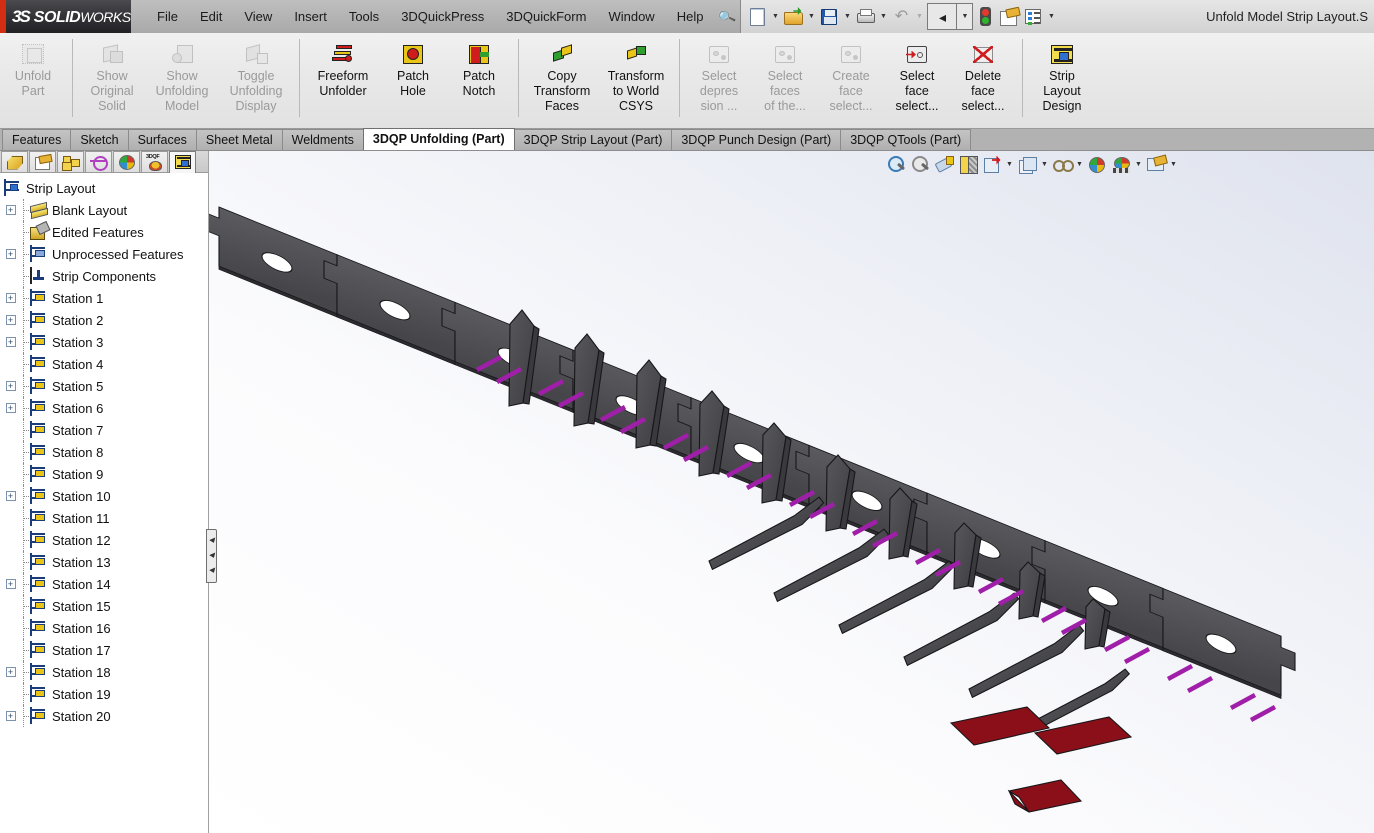 The height and width of the screenshot is (833, 1374). I want to click on patch-hole-button: Patch Hole, so click(413, 70).